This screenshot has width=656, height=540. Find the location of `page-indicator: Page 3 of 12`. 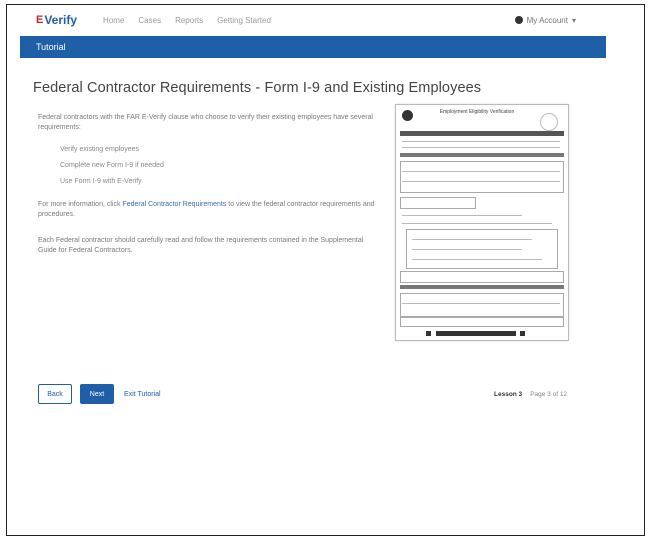

page-indicator: Page 3 of 12 is located at coordinates (549, 394).